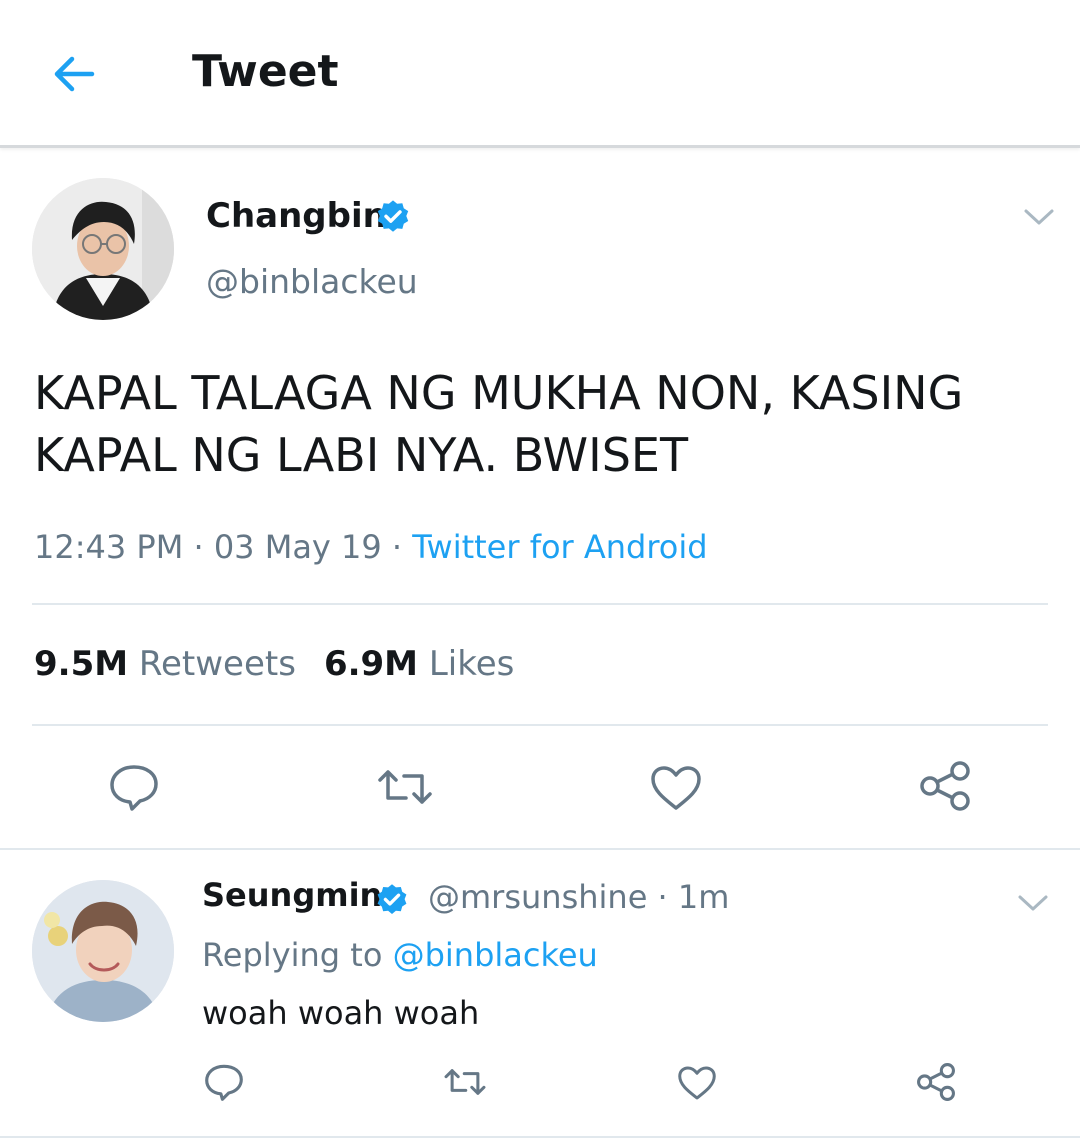 The height and width of the screenshot is (1144, 1080). What do you see at coordinates (292, 955) in the screenshot?
I see `replying-to-label: Replying to` at bounding box center [292, 955].